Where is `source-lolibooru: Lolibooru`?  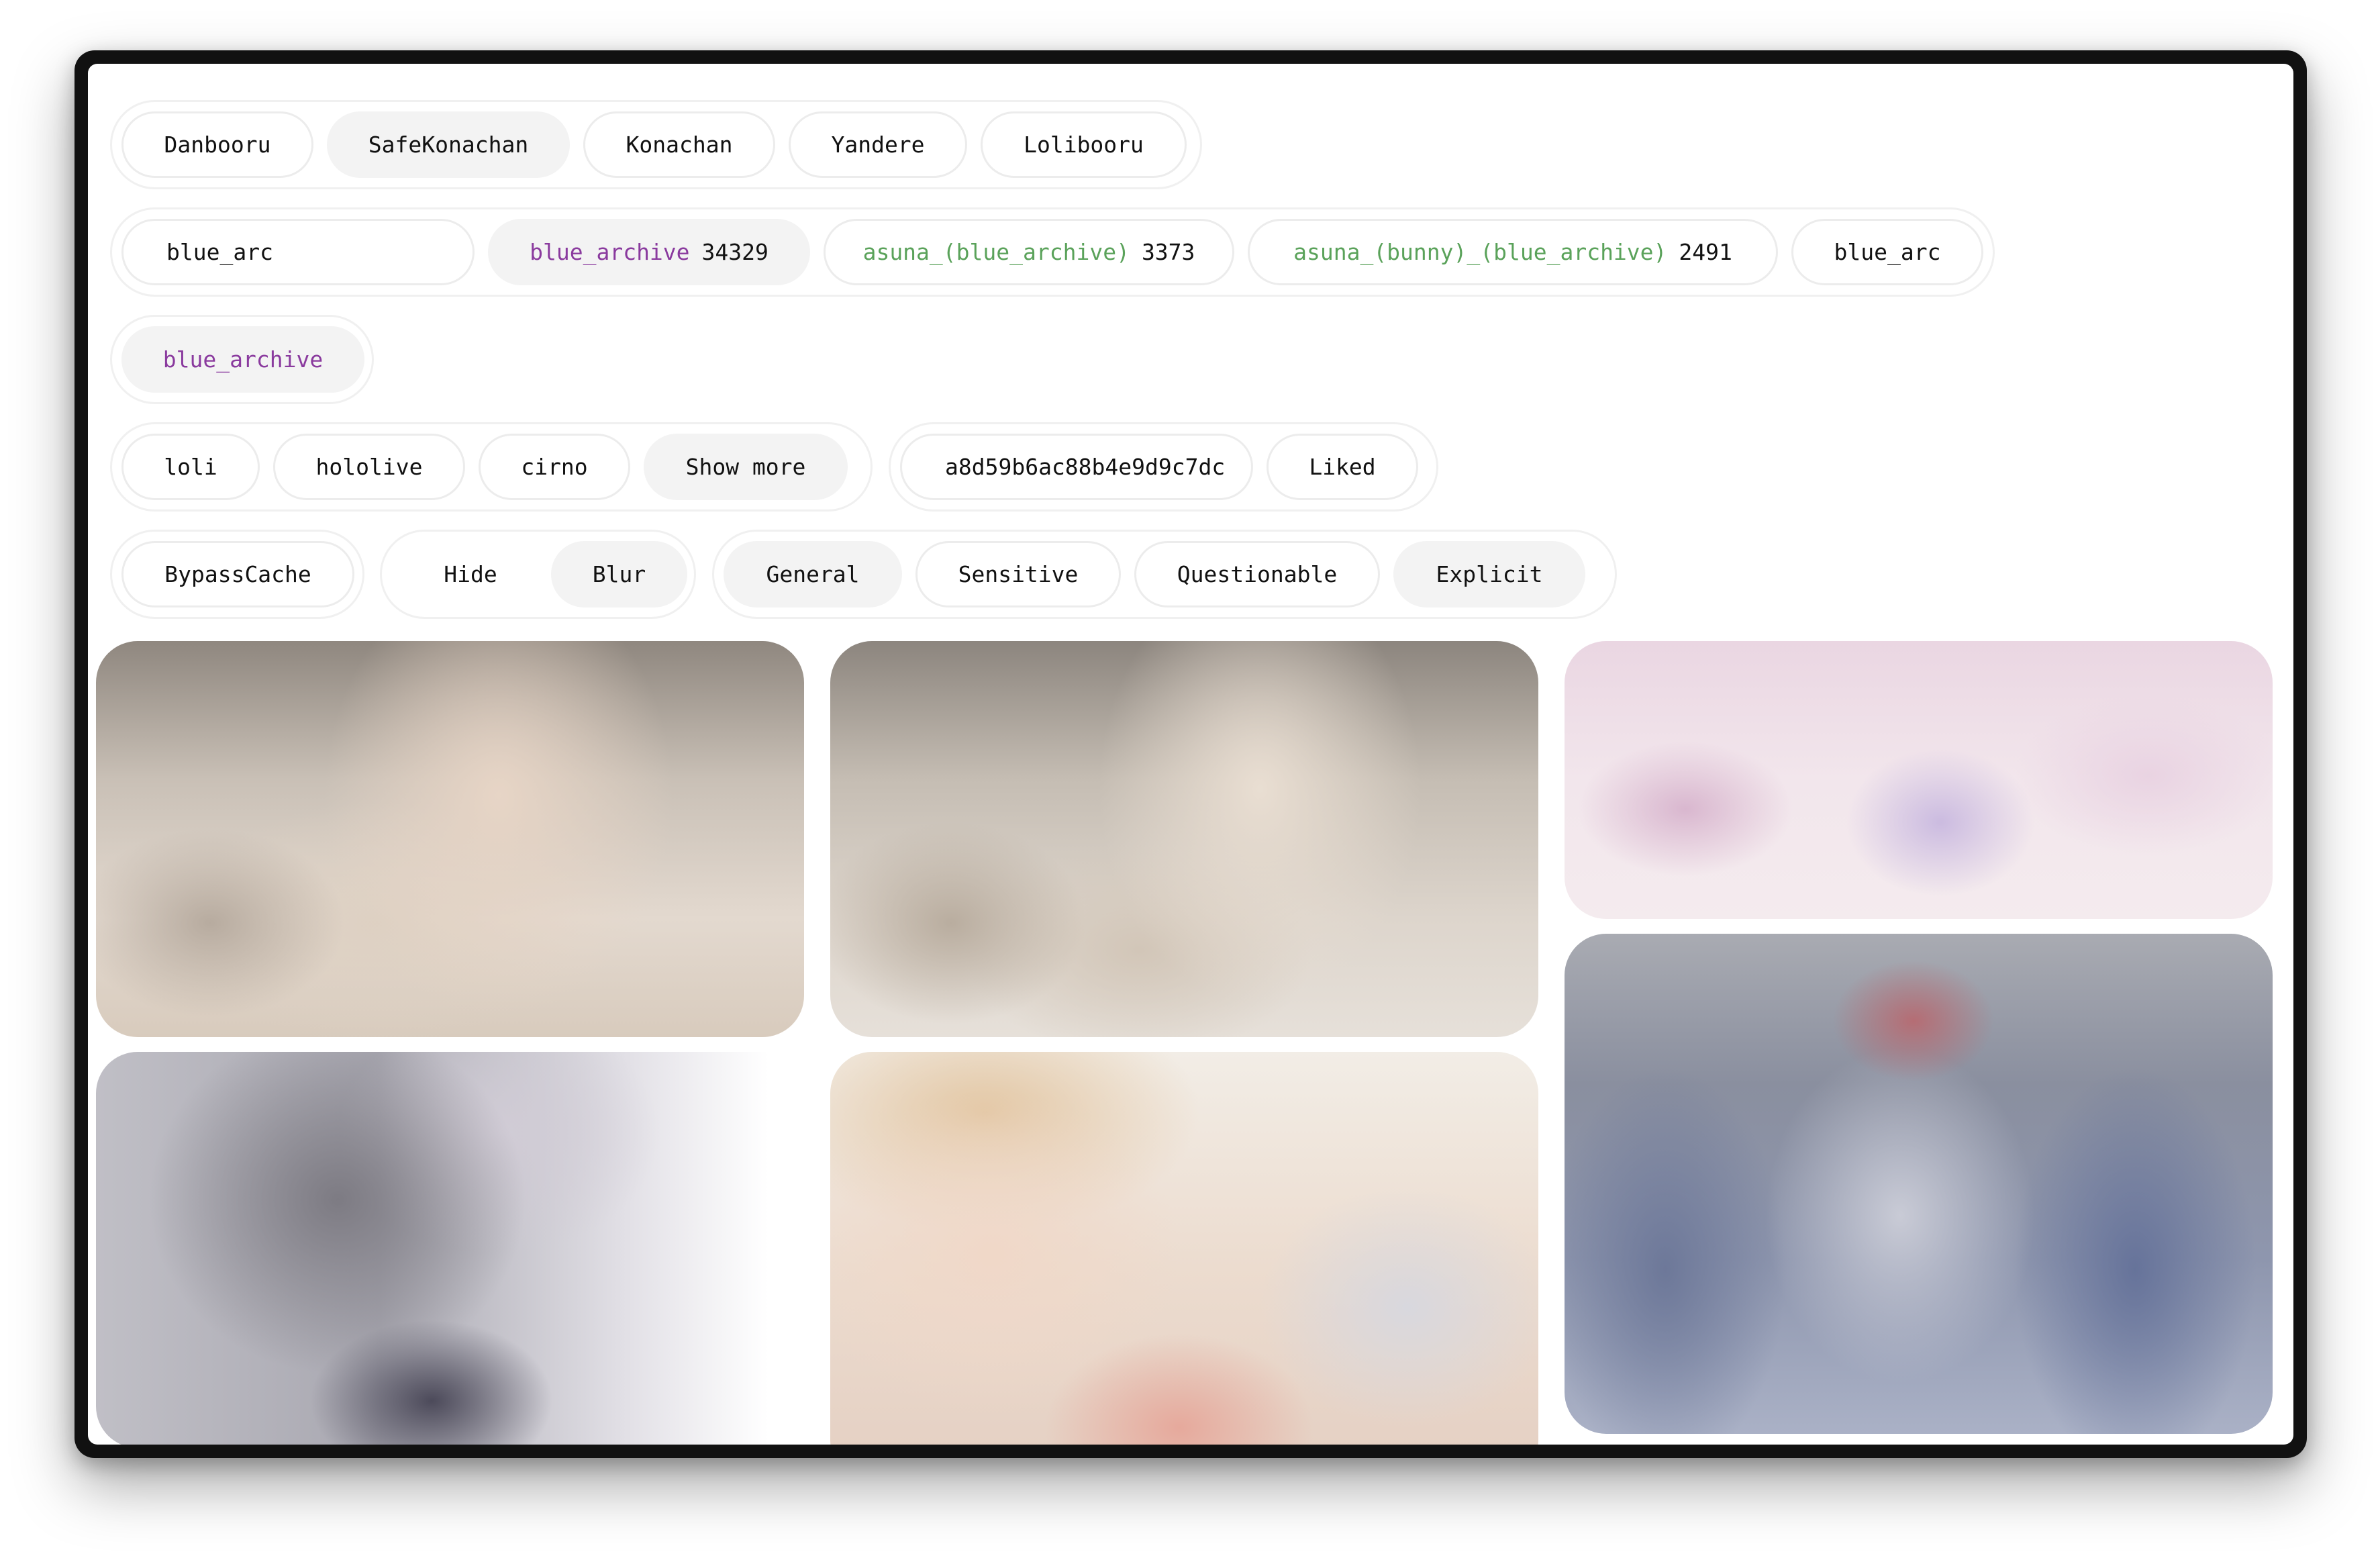
source-lolibooru: Lolibooru is located at coordinates (1084, 144).